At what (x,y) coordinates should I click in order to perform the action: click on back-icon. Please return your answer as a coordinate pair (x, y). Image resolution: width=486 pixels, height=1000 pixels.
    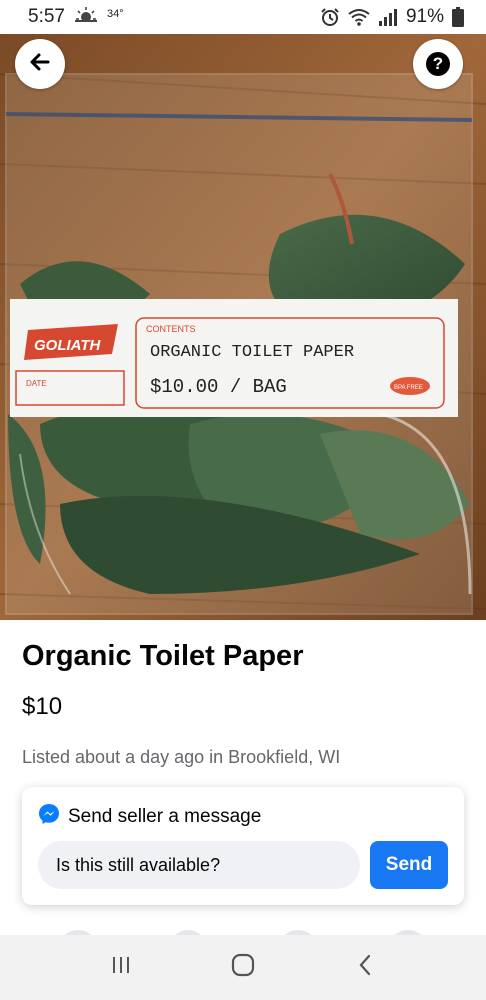
    Looking at the image, I should click on (365, 967).